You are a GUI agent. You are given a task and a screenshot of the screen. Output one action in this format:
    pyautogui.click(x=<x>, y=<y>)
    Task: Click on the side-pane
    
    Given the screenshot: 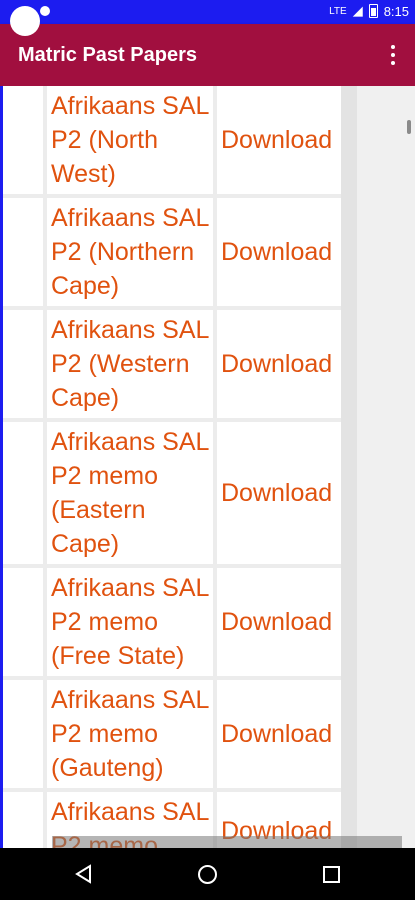 What is the action you would take?
    pyautogui.click(x=386, y=467)
    